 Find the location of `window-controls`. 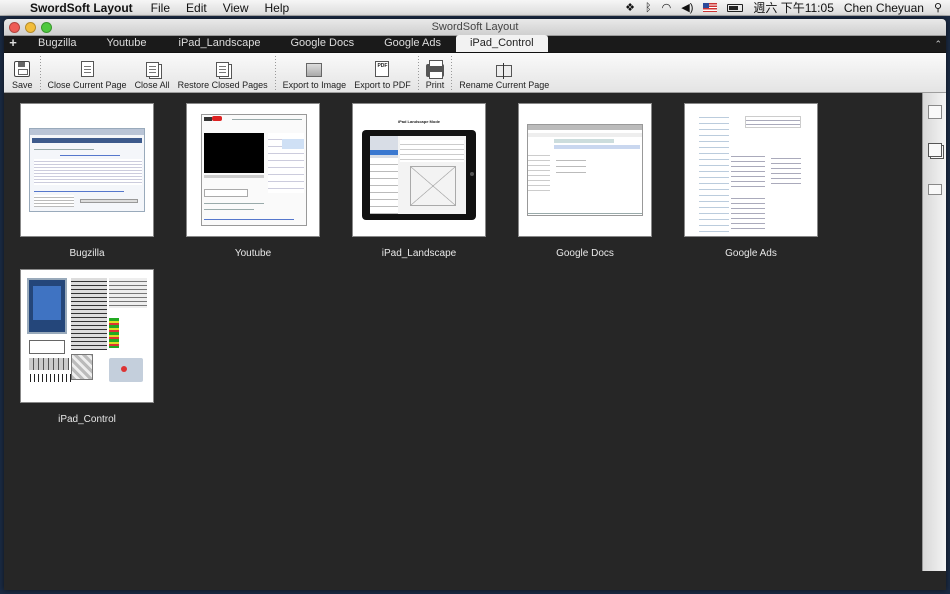

window-controls is located at coordinates (30, 27).